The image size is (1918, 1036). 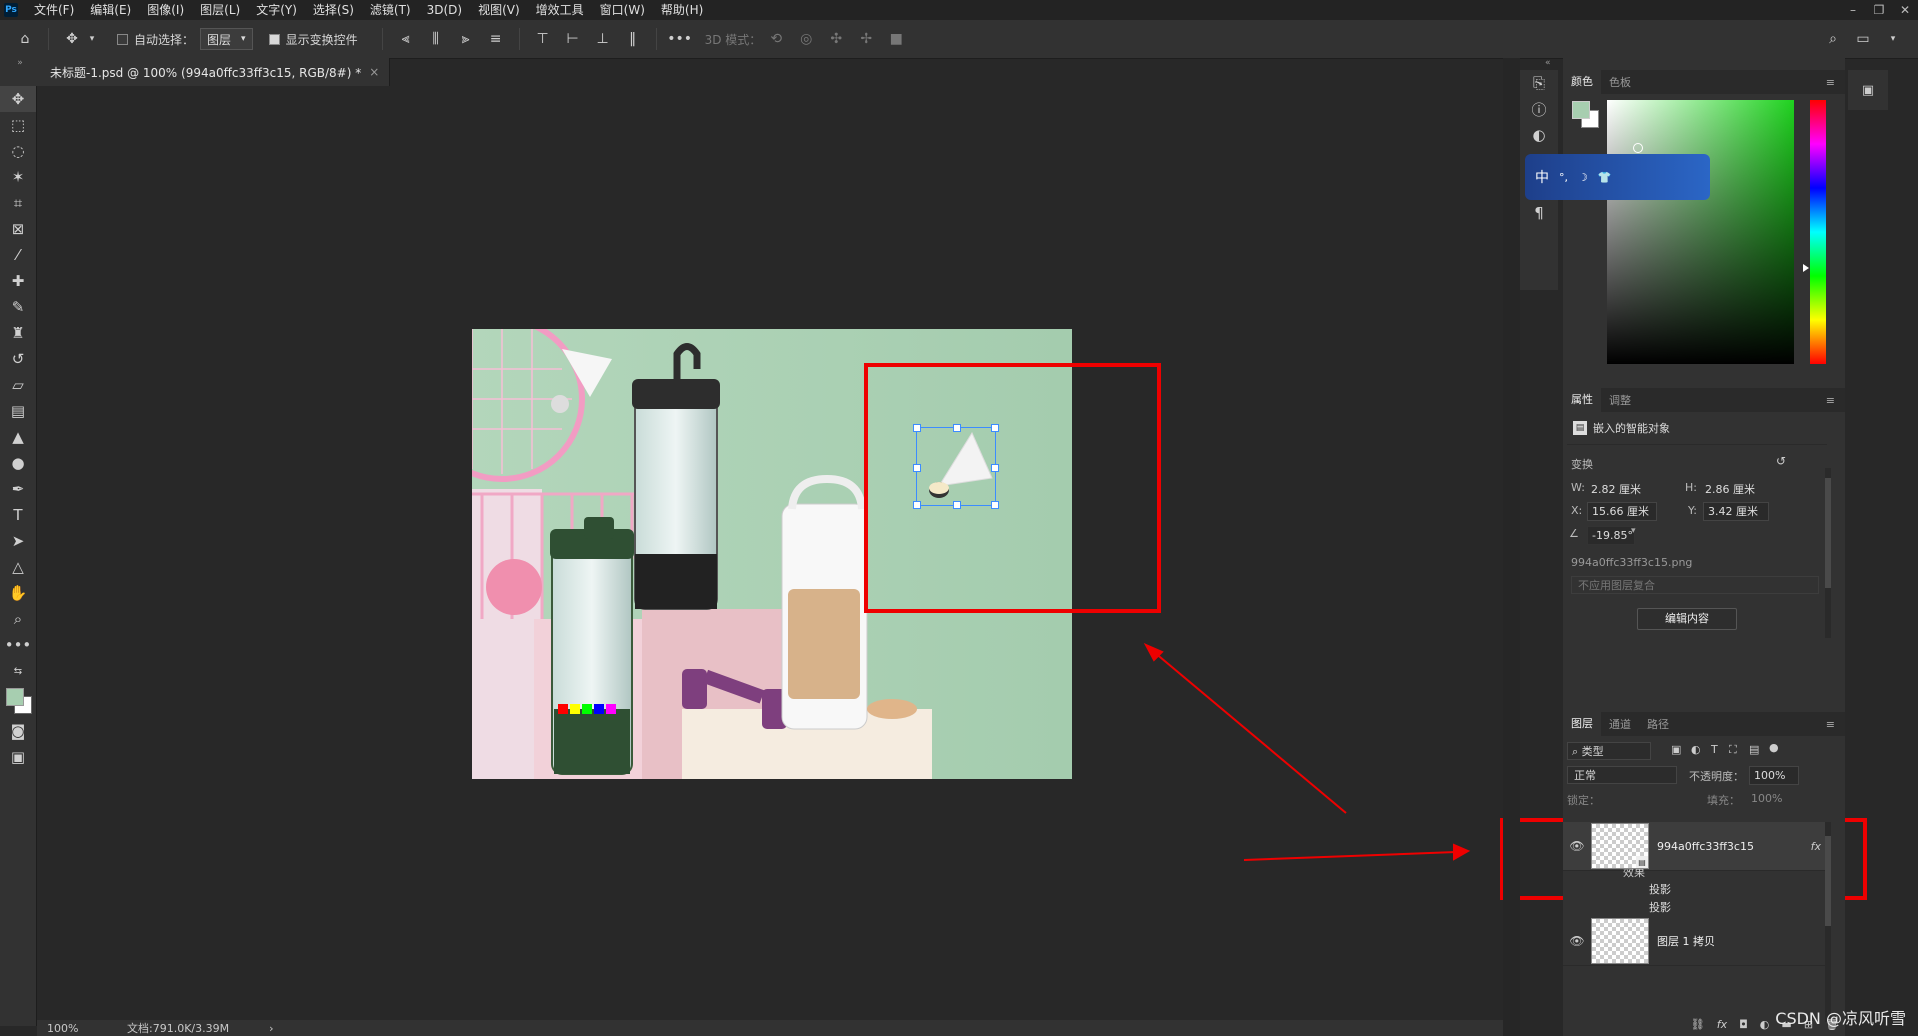 I want to click on tab-channels: 通道, so click(x=1620, y=724).